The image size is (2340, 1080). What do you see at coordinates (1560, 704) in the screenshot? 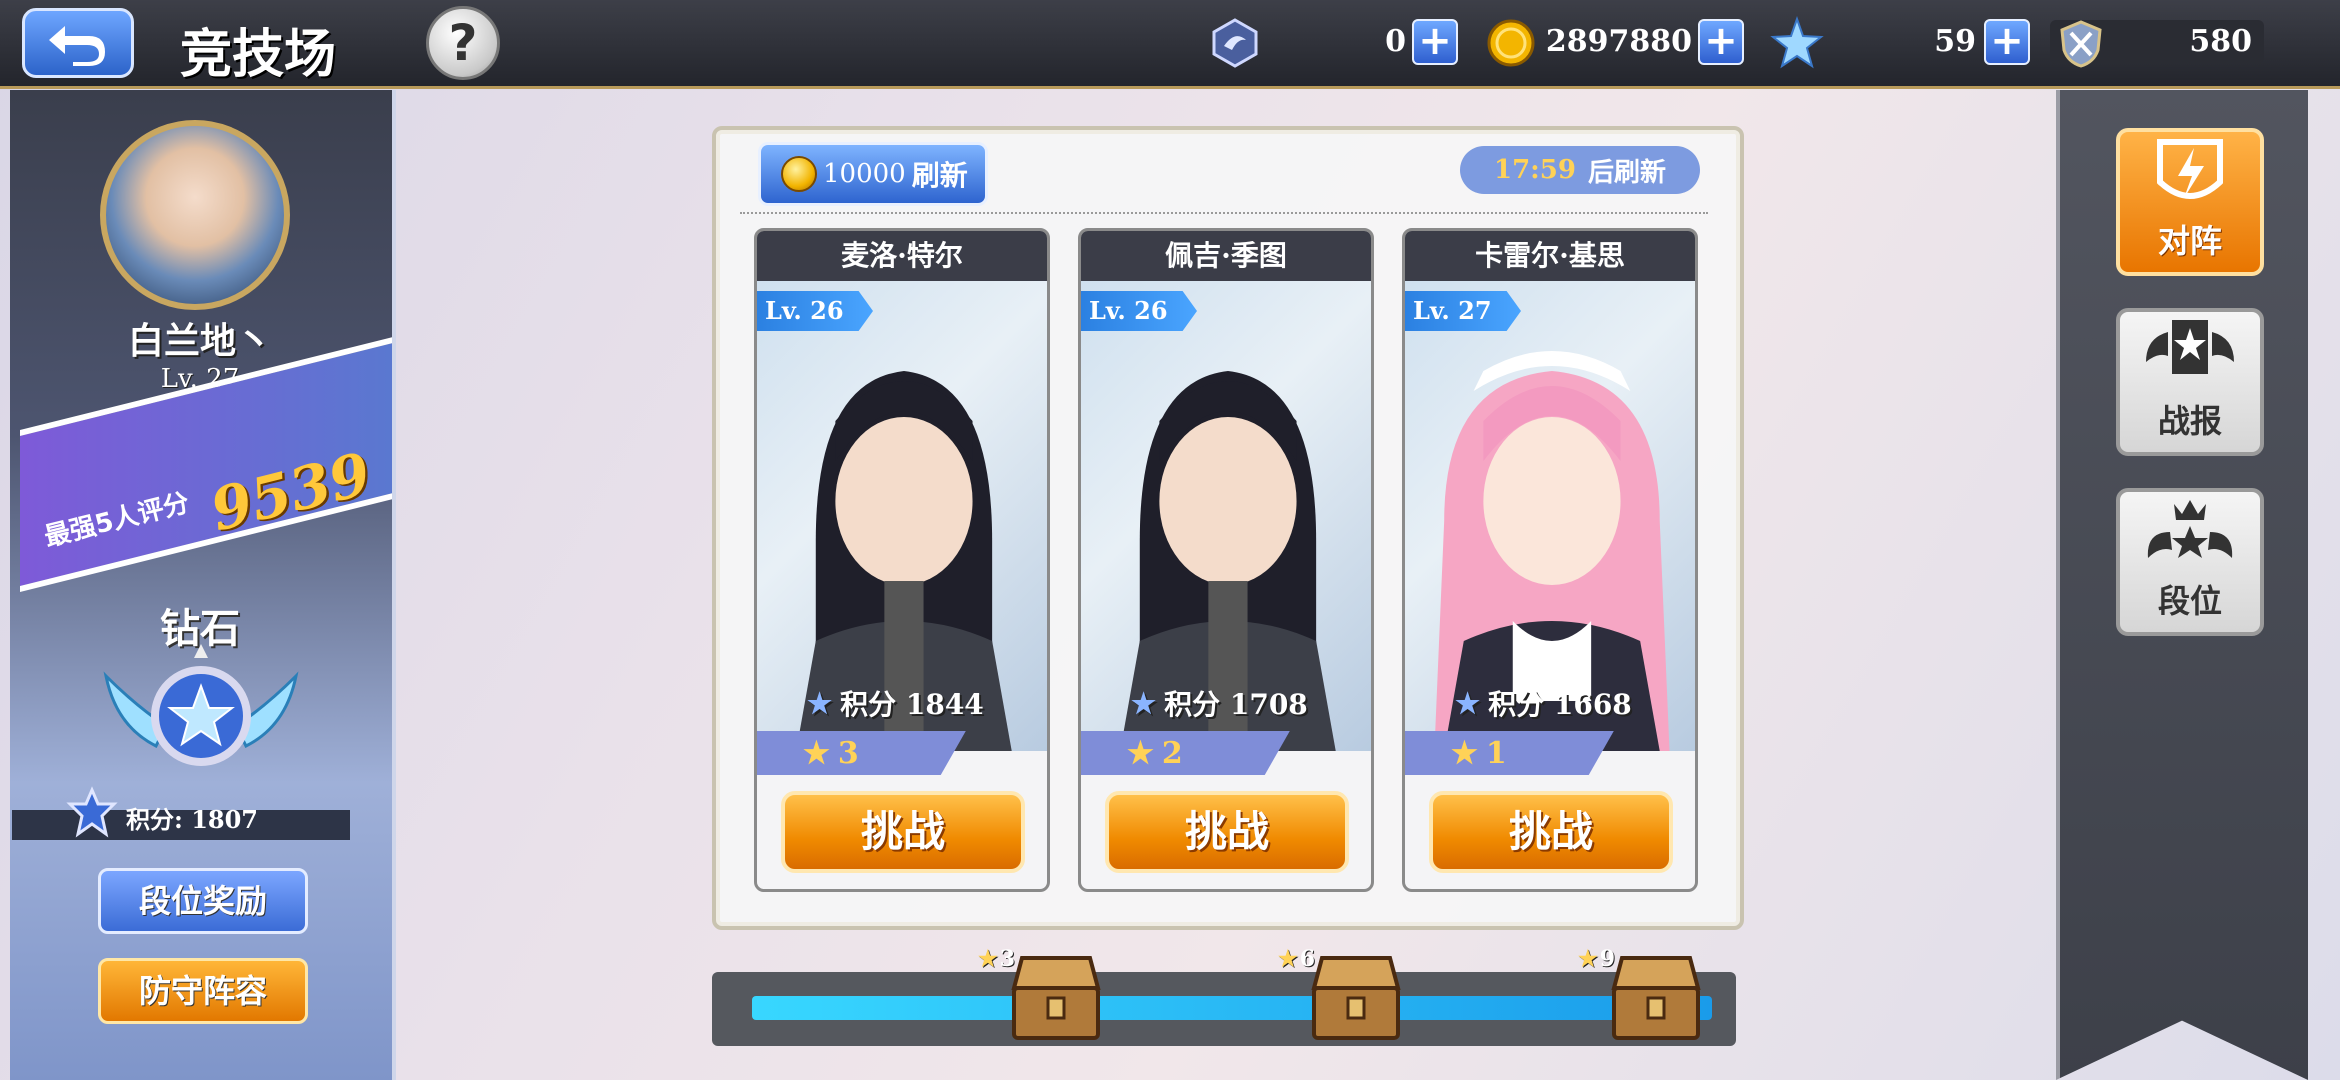
I see `opponent-score: 积分 1668` at bounding box center [1560, 704].